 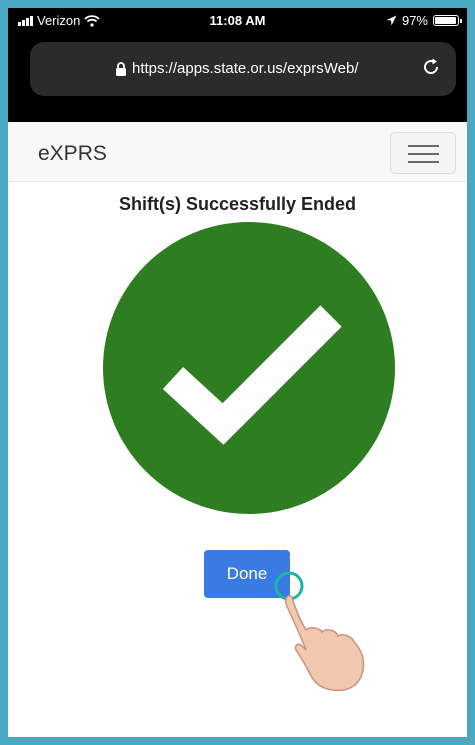 I want to click on reload-icon, so click(x=431, y=67).